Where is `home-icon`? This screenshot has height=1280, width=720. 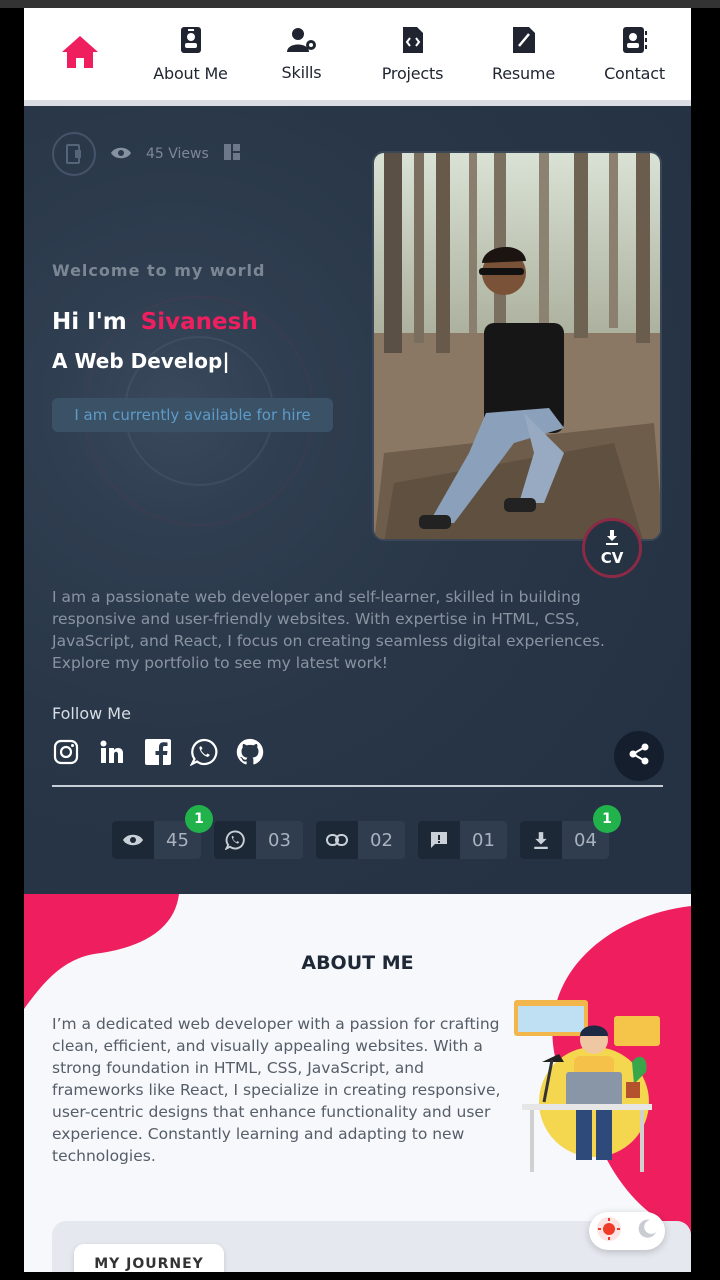
home-icon is located at coordinates (80, 54).